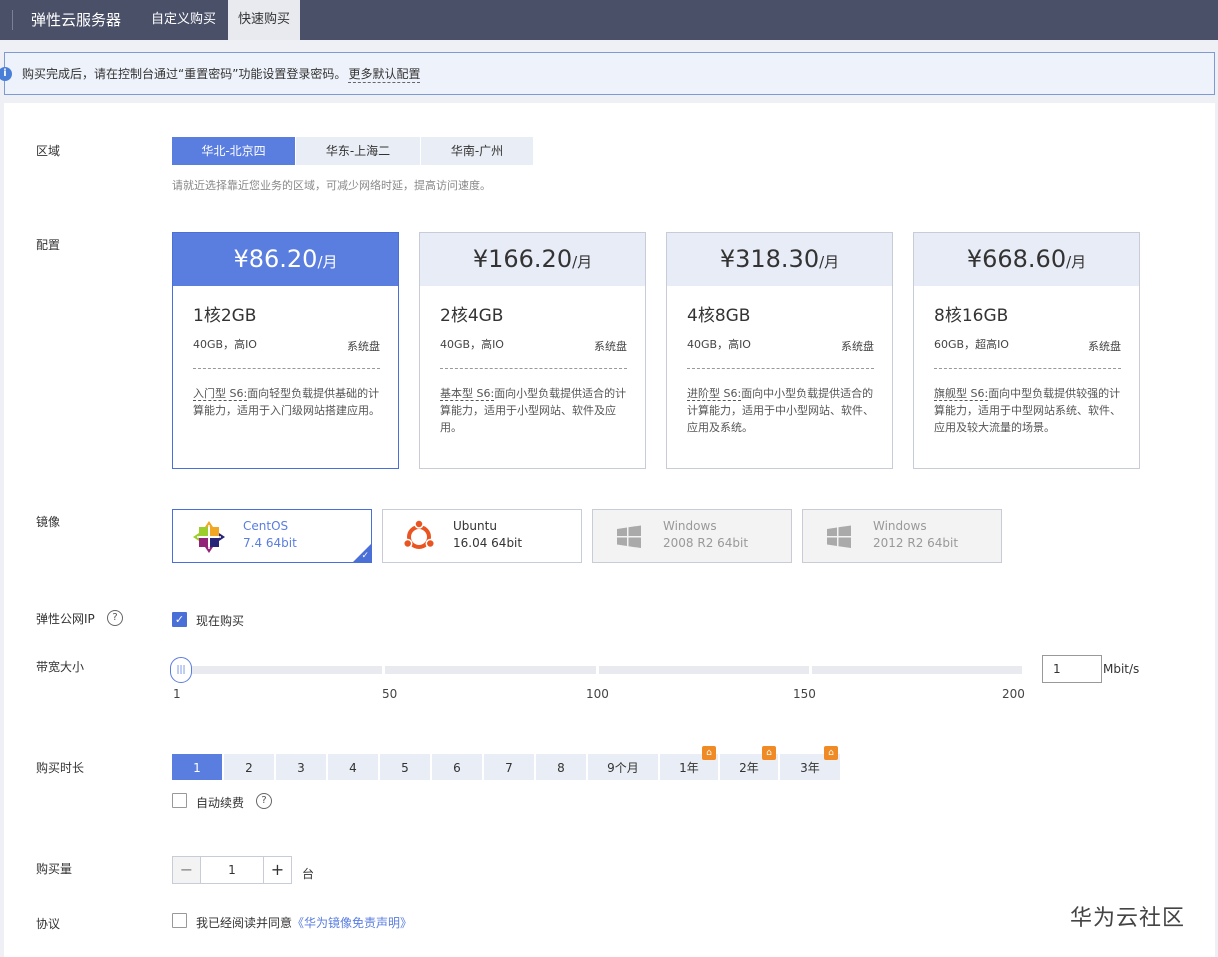 This screenshot has height=957, width=1218. What do you see at coordinates (352, 923) in the screenshot?
I see `disclaimer-link: 《华为镜像免责声明》` at bounding box center [352, 923].